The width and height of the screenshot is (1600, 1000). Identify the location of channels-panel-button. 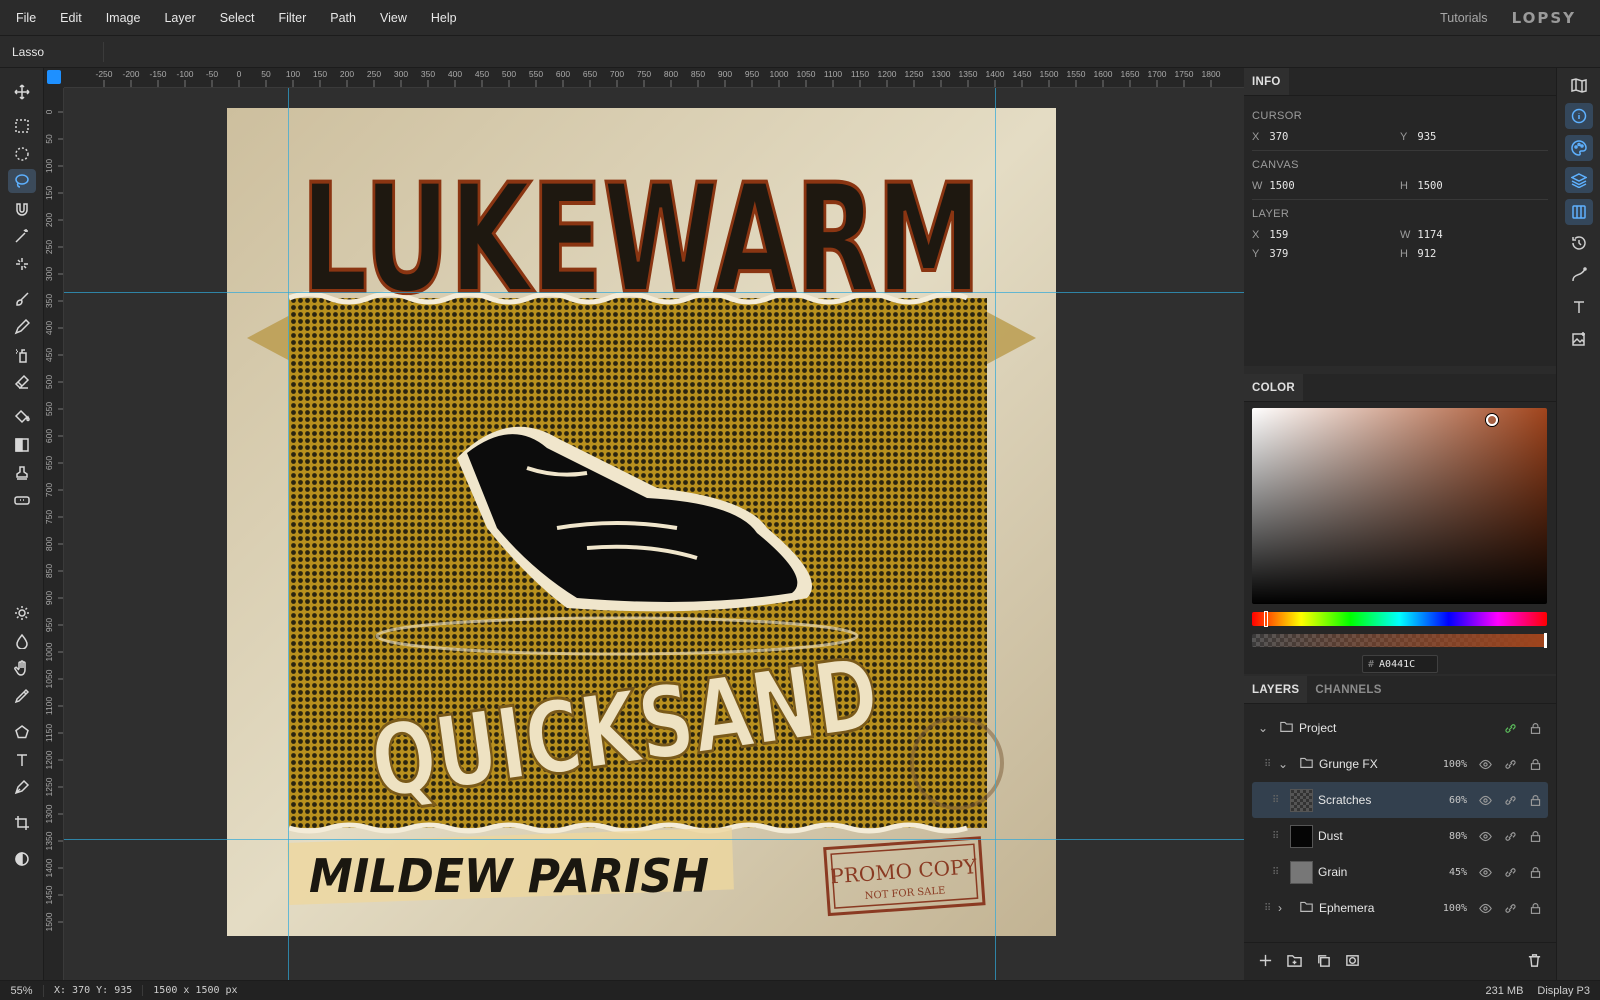
(1579, 212).